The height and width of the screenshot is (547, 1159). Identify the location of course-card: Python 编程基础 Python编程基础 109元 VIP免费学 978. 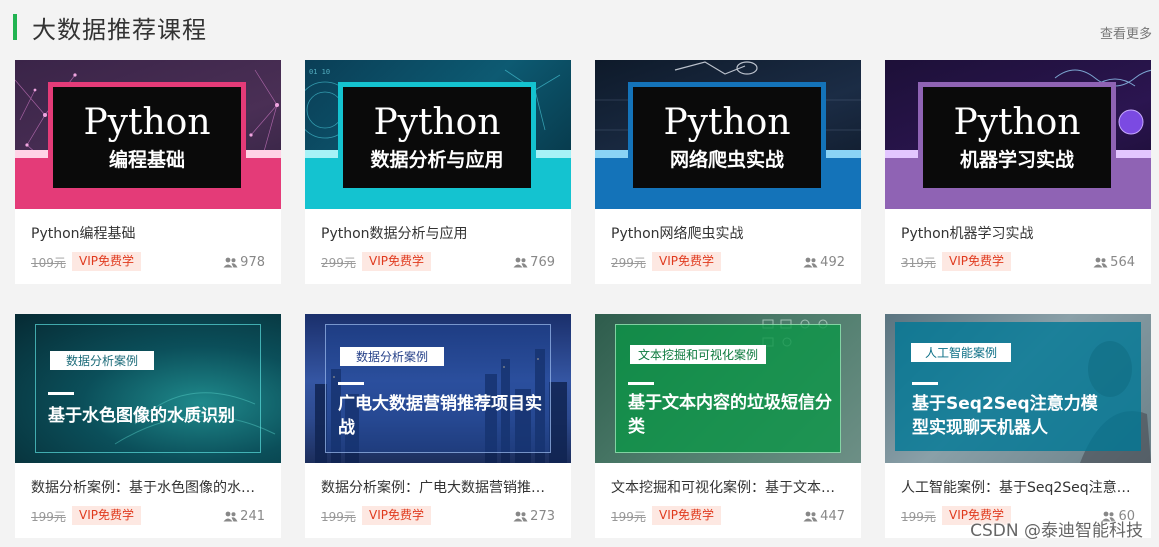
(148, 172).